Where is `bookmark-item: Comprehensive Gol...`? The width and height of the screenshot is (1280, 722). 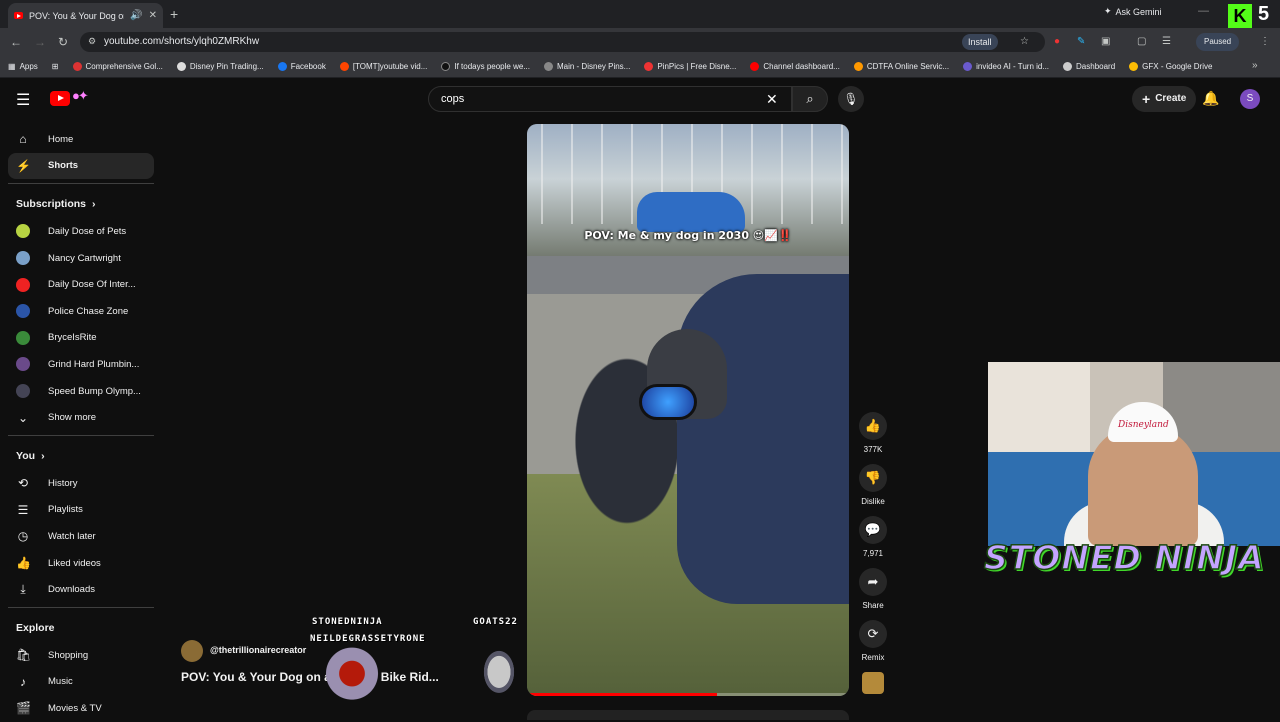
bookmark-item: Comprehensive Gol... is located at coordinates (117, 66).